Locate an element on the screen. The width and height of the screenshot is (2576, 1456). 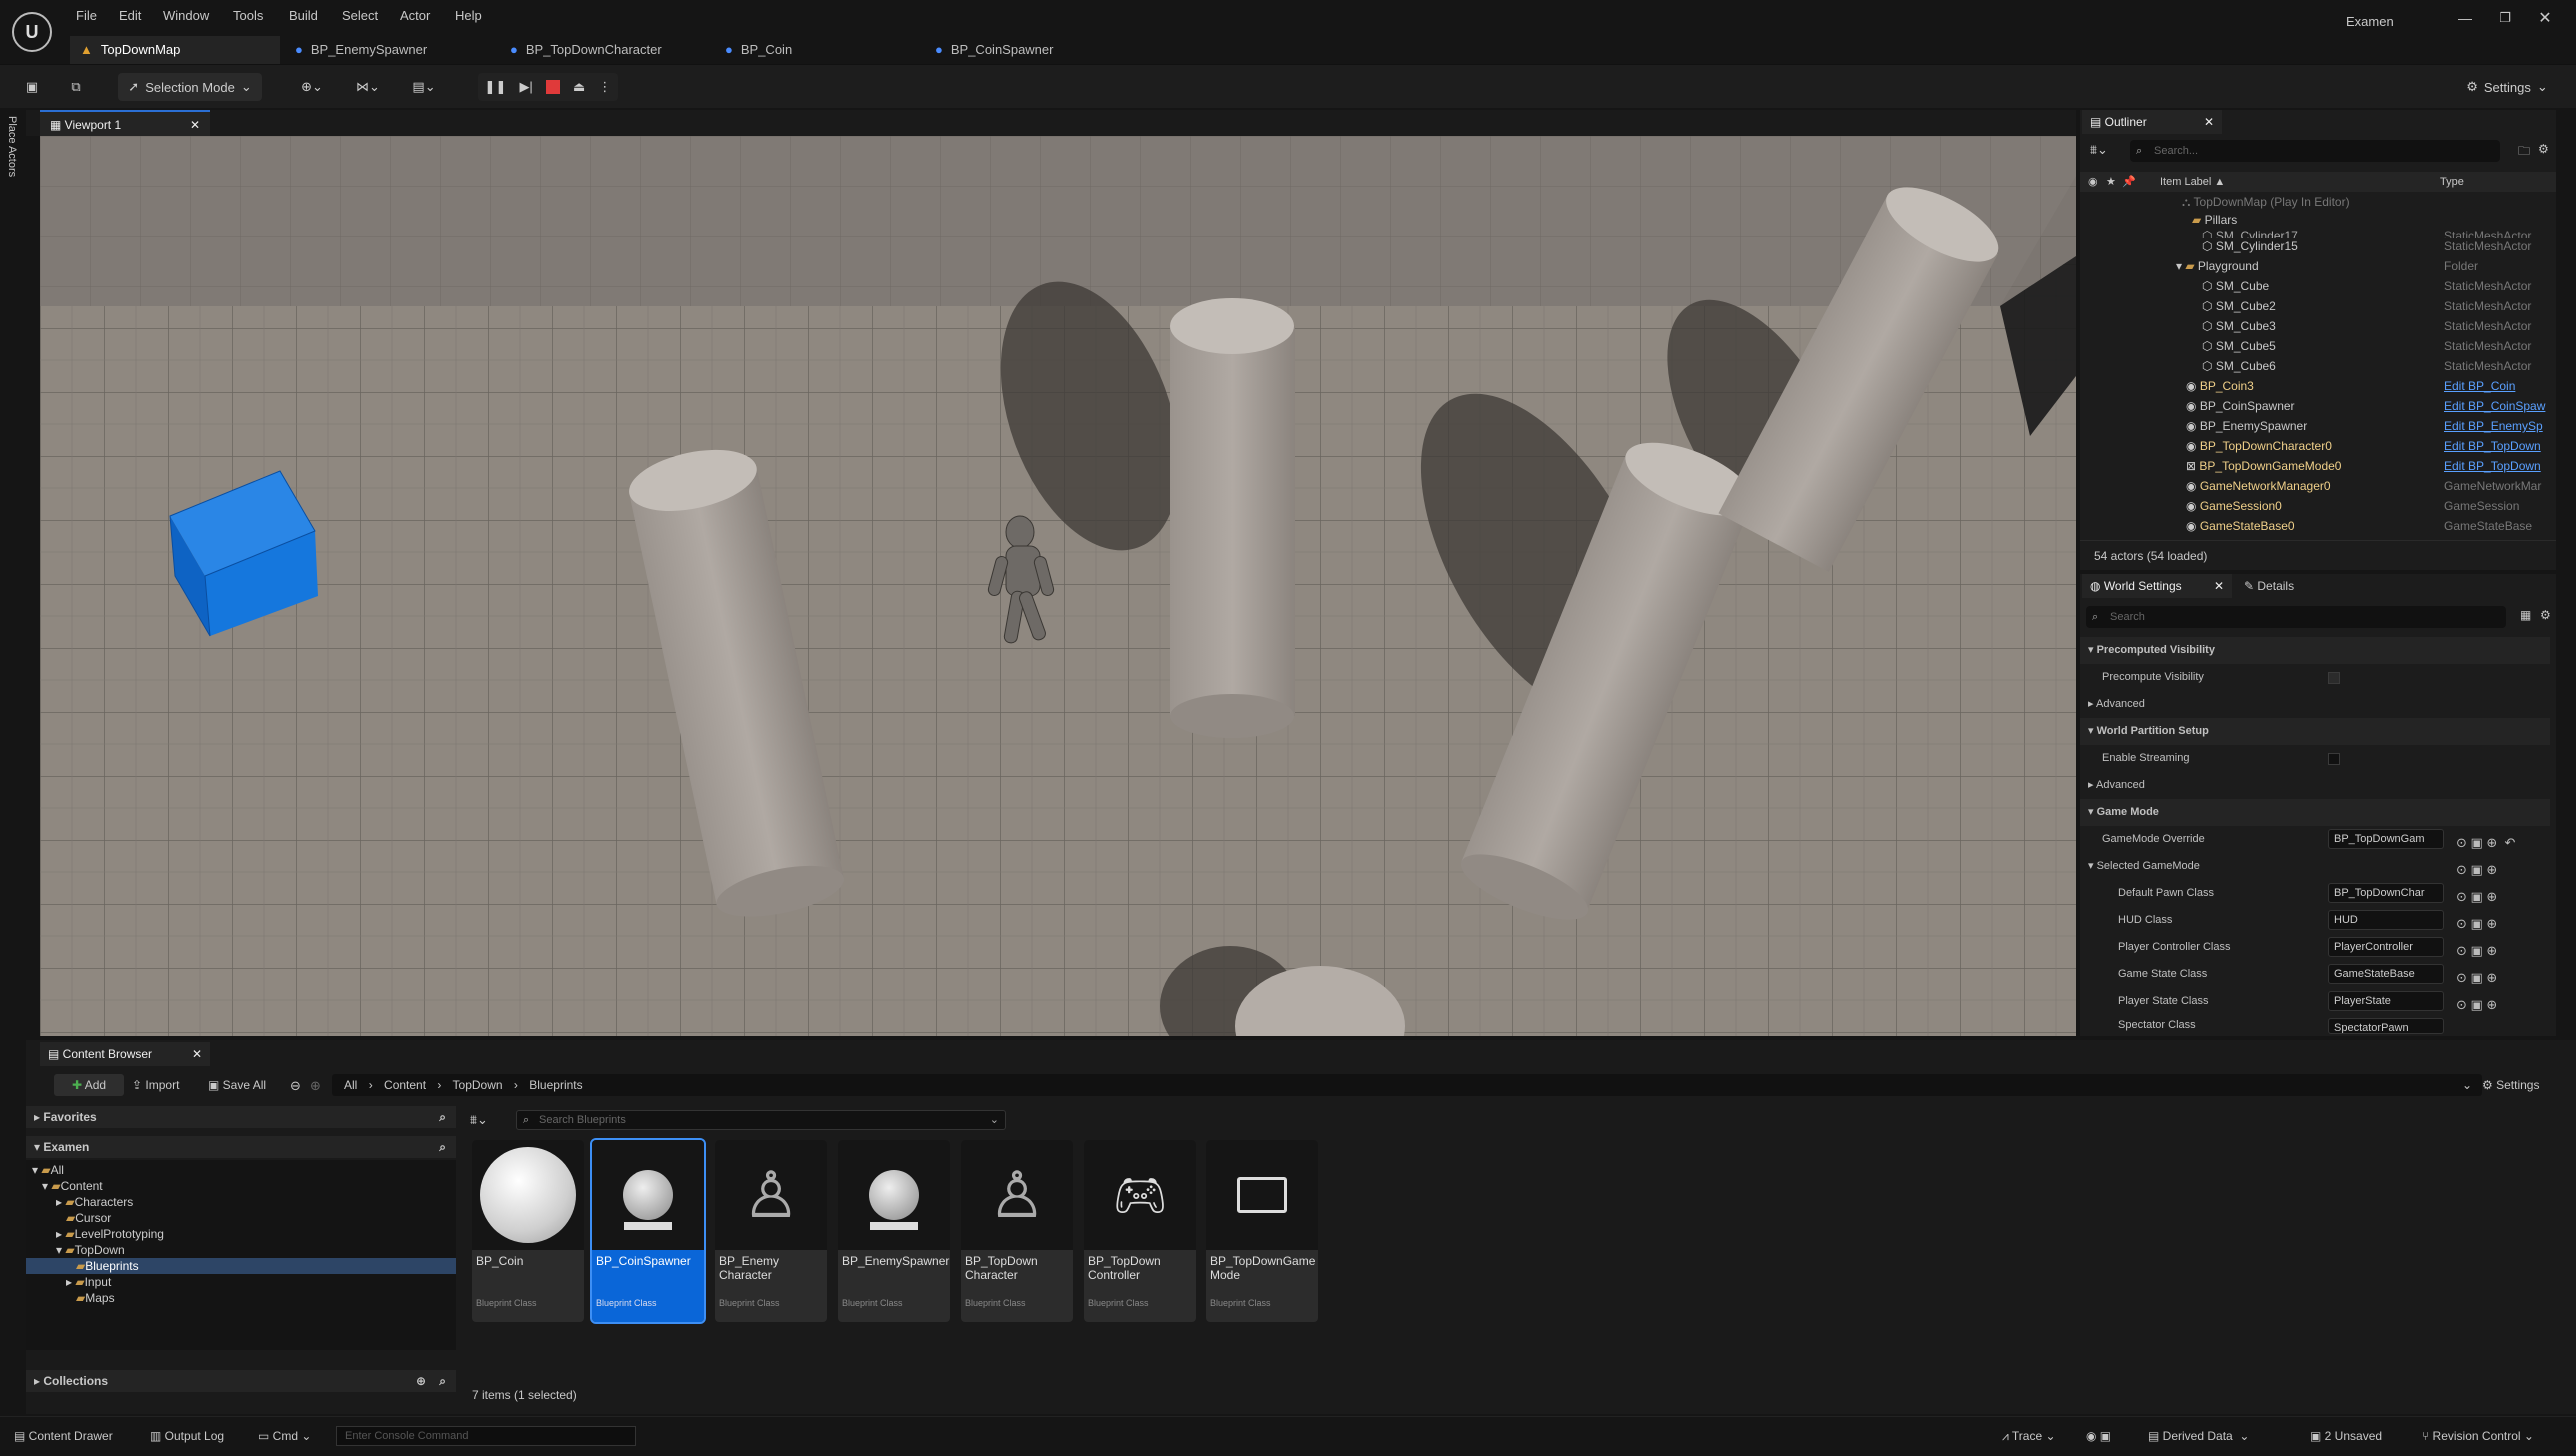
unreal-logo-icon: U is located at coordinates (32, 32).